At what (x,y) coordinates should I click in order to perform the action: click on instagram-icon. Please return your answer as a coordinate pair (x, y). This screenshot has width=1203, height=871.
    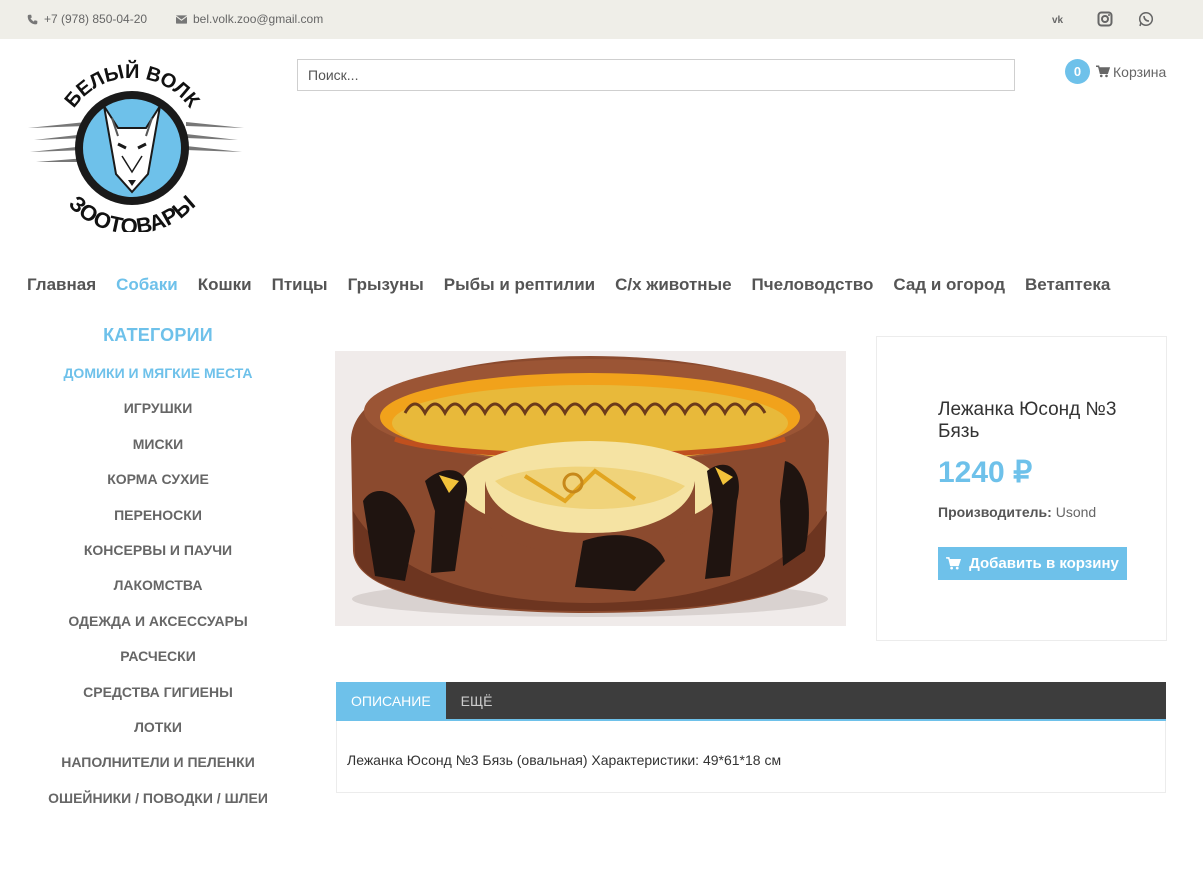
    Looking at the image, I should click on (1105, 19).